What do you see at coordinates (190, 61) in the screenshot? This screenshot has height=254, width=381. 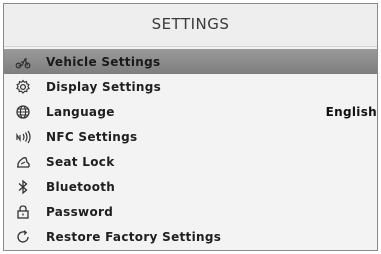 I see `menu-item-vehicle-settings: Vehicle Settings` at bounding box center [190, 61].